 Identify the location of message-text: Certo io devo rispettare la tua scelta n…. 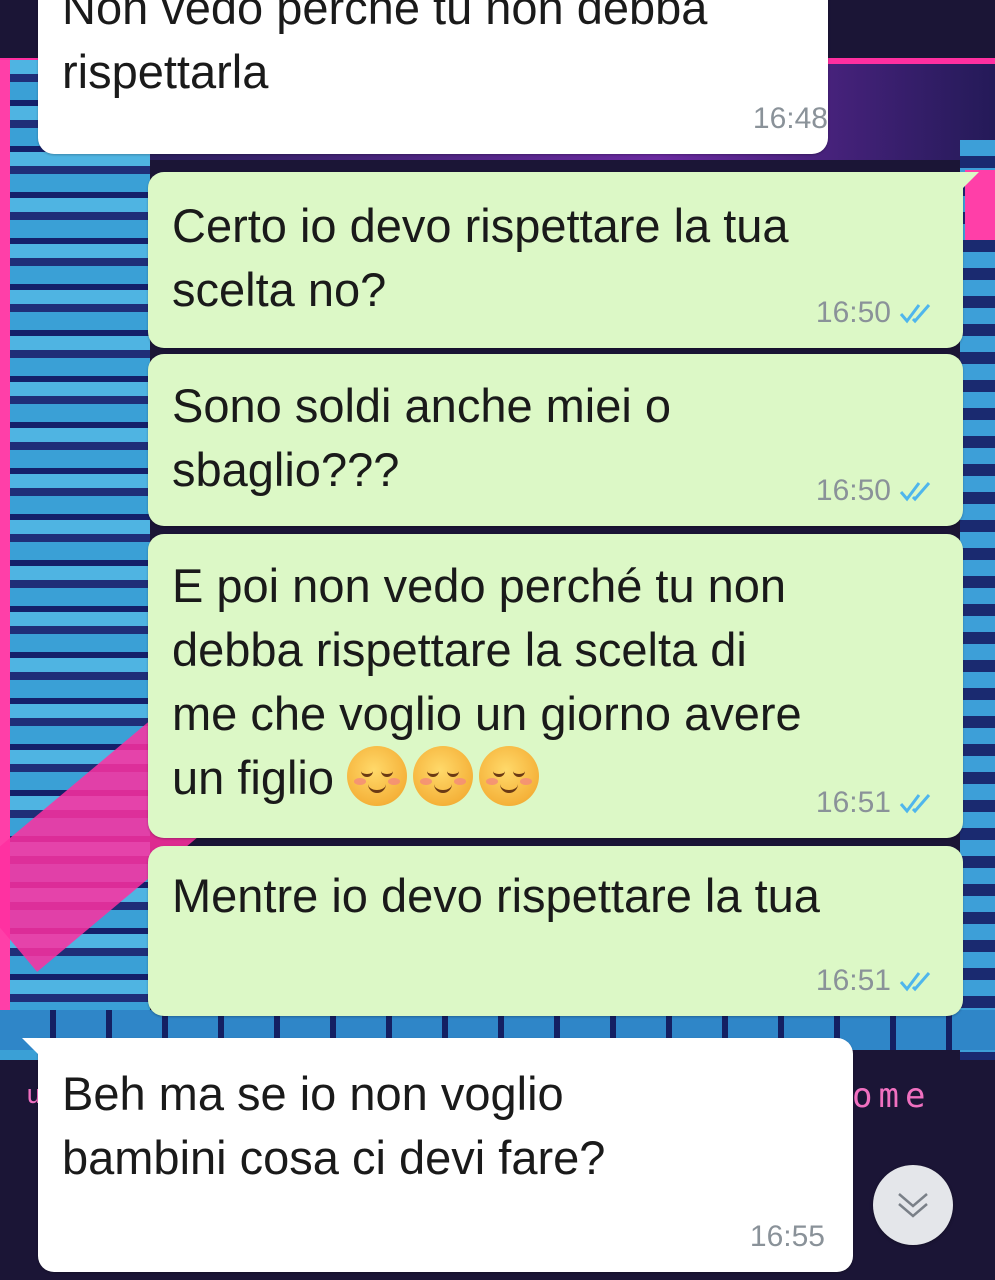
(480, 257).